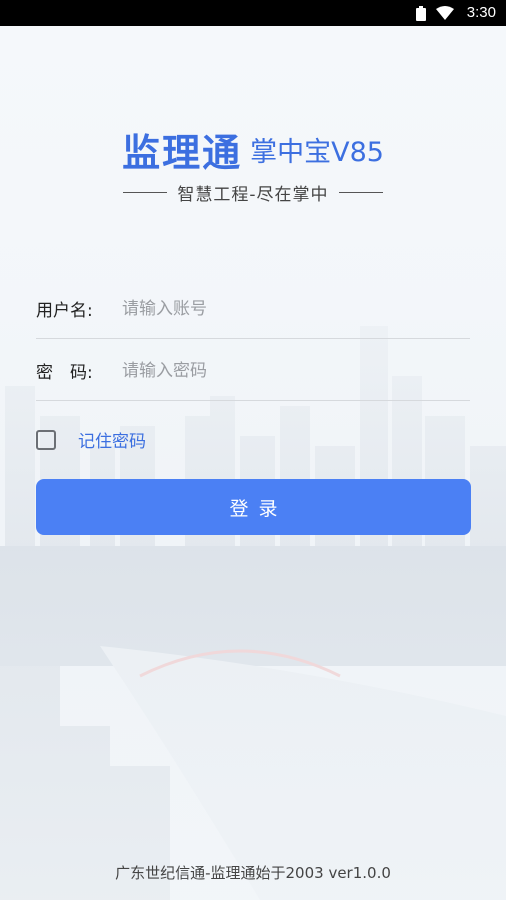 This screenshot has height=900, width=506. Describe the element at coordinates (481, 12) in the screenshot. I see `status-time: 3:30` at that location.